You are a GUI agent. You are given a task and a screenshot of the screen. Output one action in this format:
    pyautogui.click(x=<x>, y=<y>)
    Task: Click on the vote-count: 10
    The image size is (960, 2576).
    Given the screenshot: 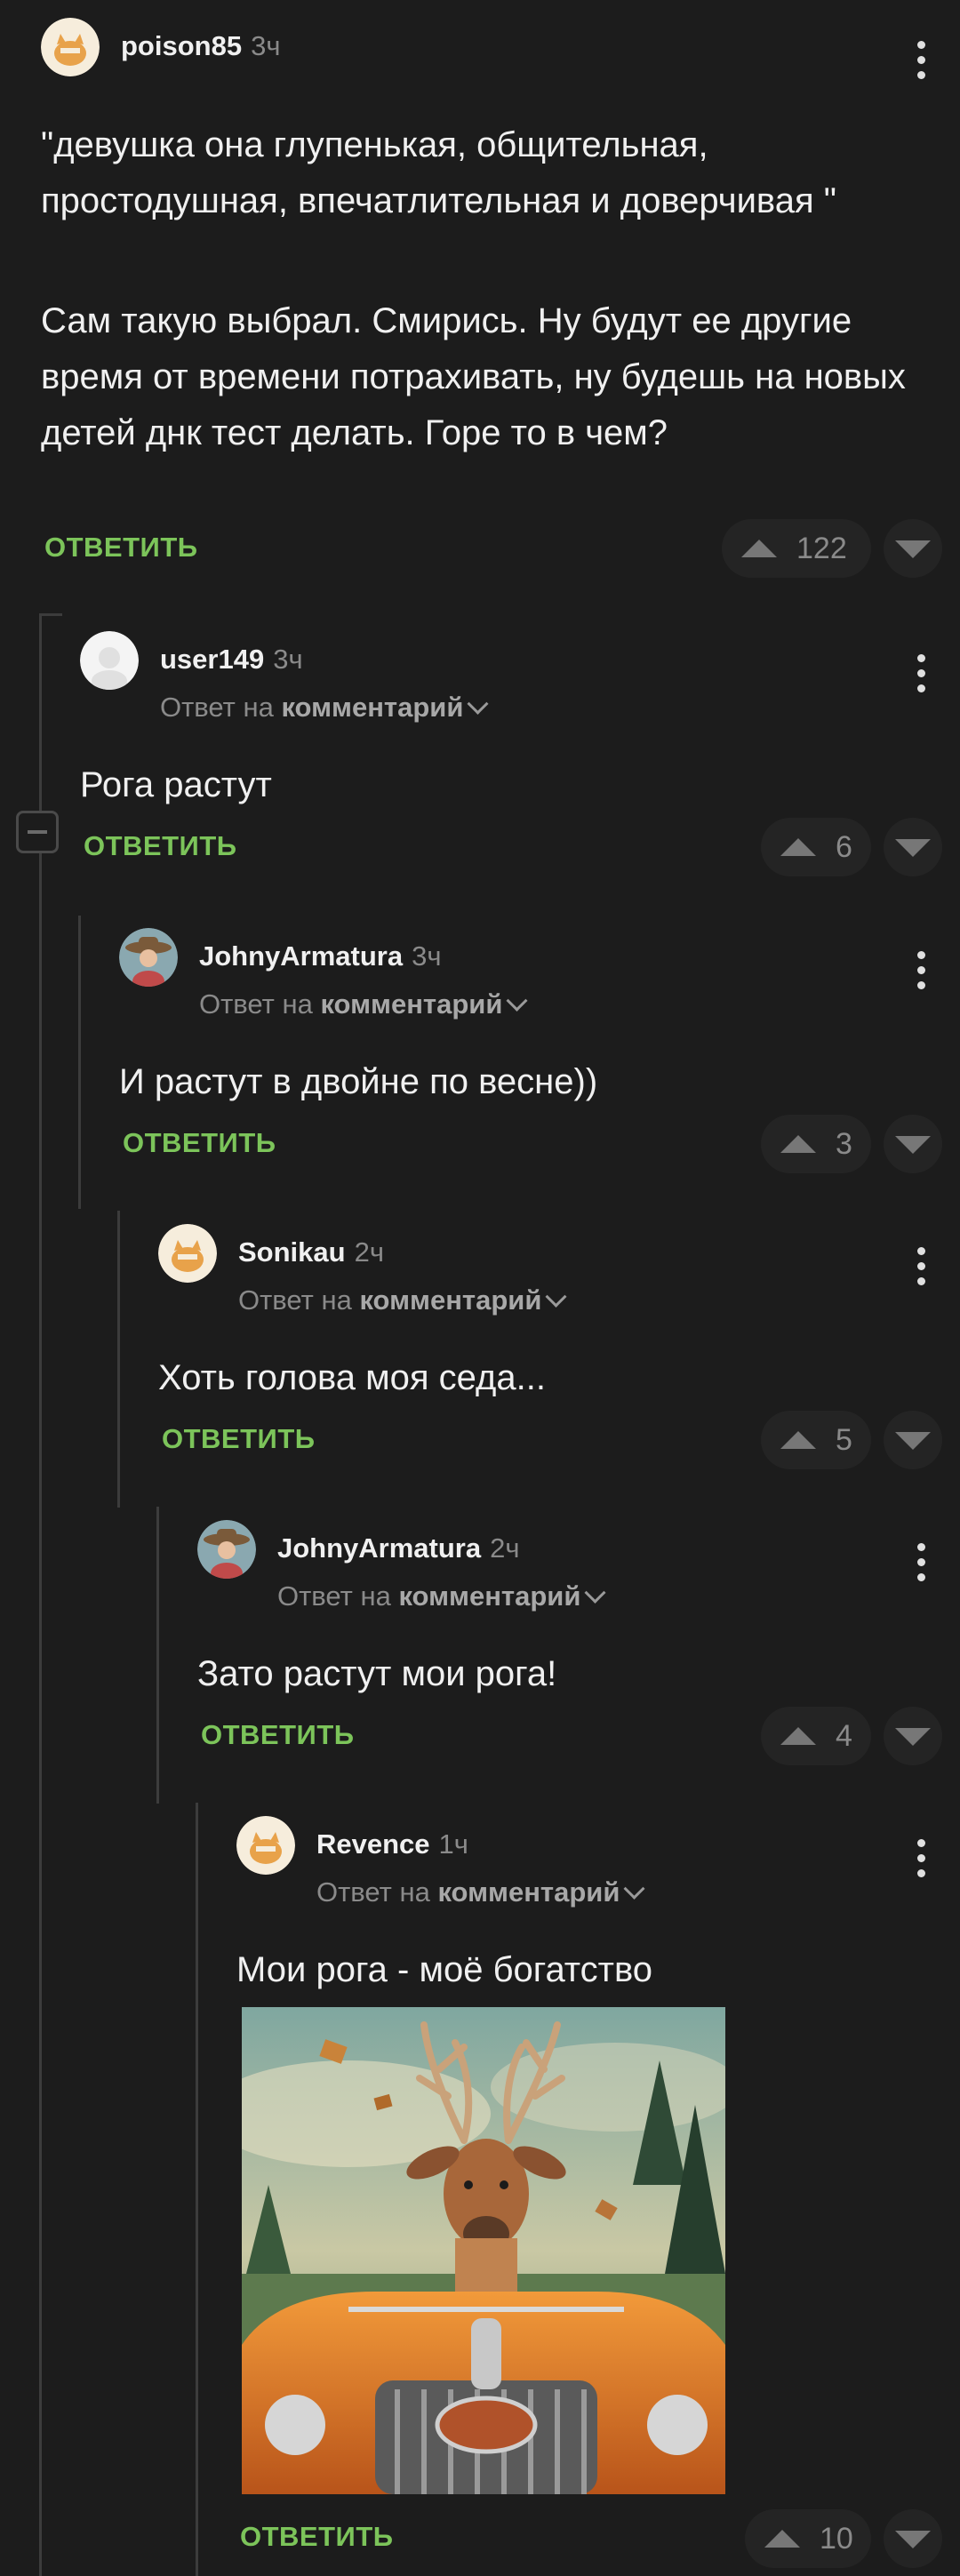 What is the action you would take?
    pyautogui.click(x=836, y=2538)
    